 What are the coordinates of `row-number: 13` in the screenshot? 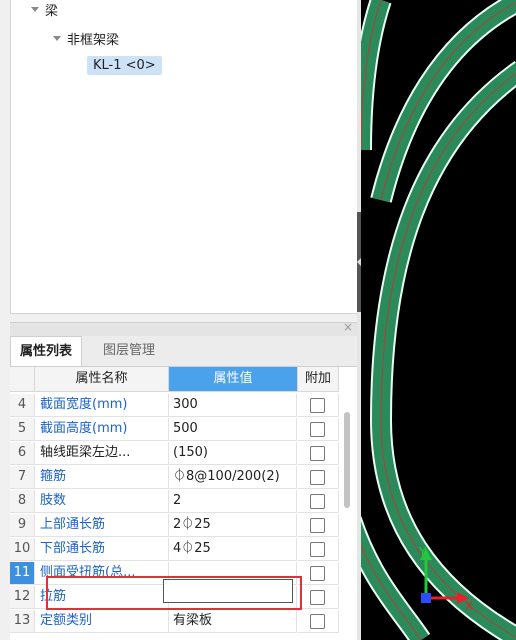 It's located at (22, 621).